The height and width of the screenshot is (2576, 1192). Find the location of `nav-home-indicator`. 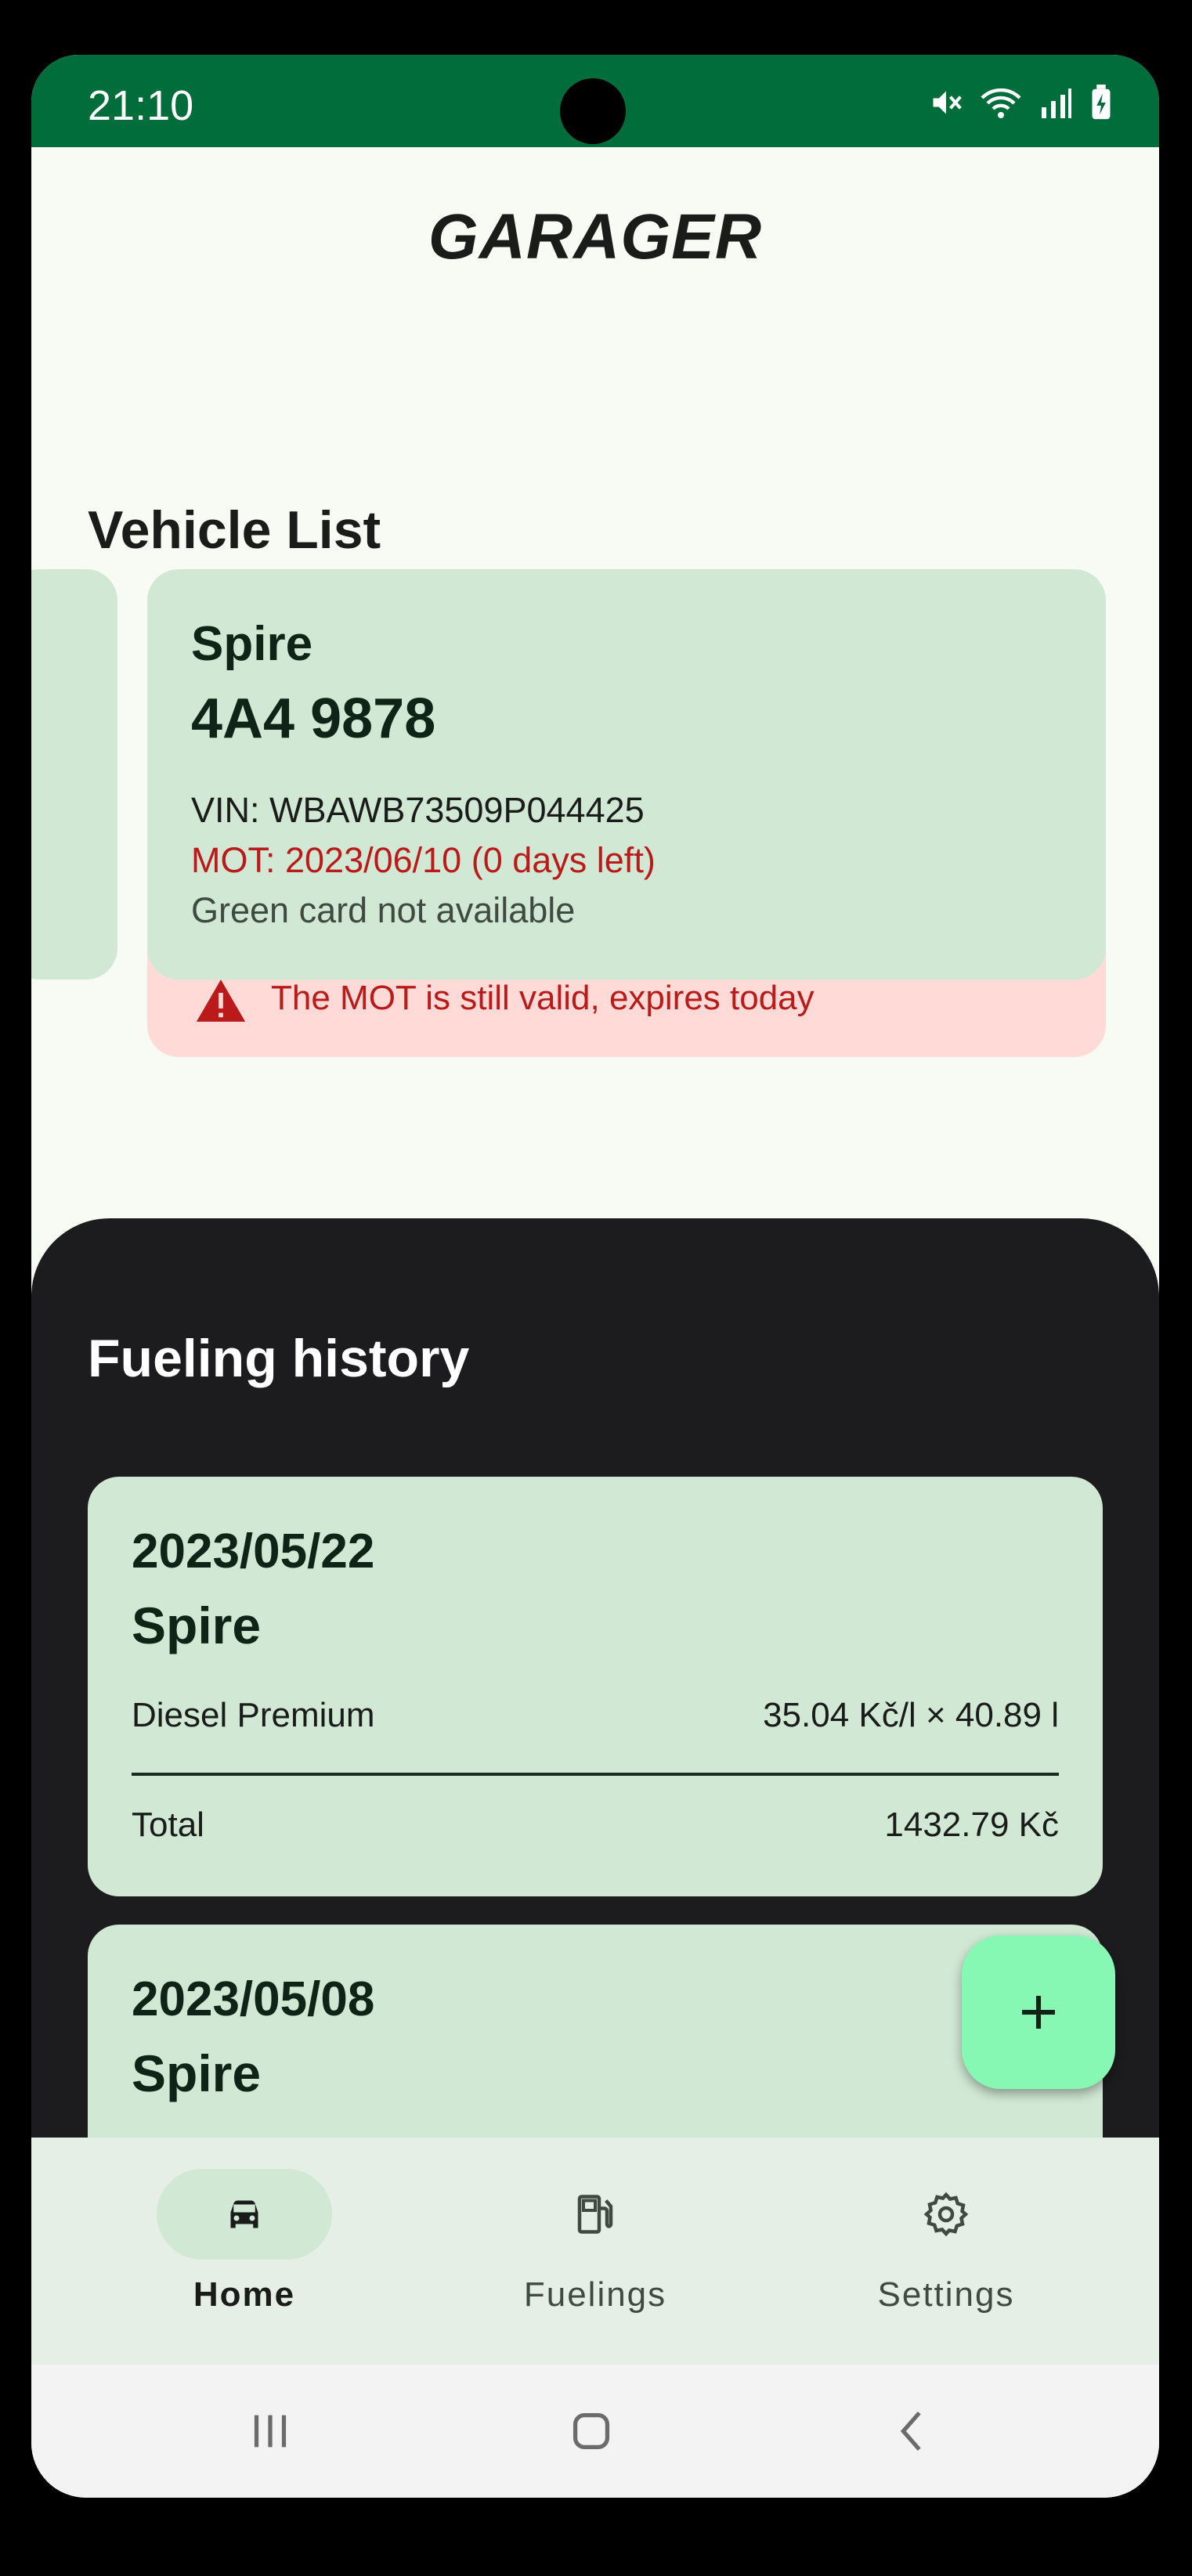

nav-home-indicator is located at coordinates (245, 2214).